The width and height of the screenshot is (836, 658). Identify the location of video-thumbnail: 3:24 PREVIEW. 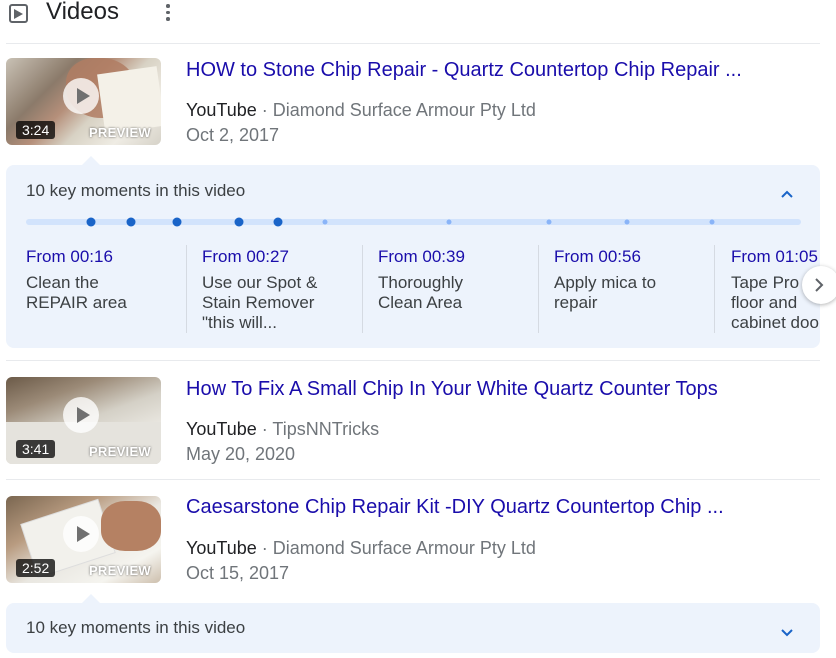
(83, 101).